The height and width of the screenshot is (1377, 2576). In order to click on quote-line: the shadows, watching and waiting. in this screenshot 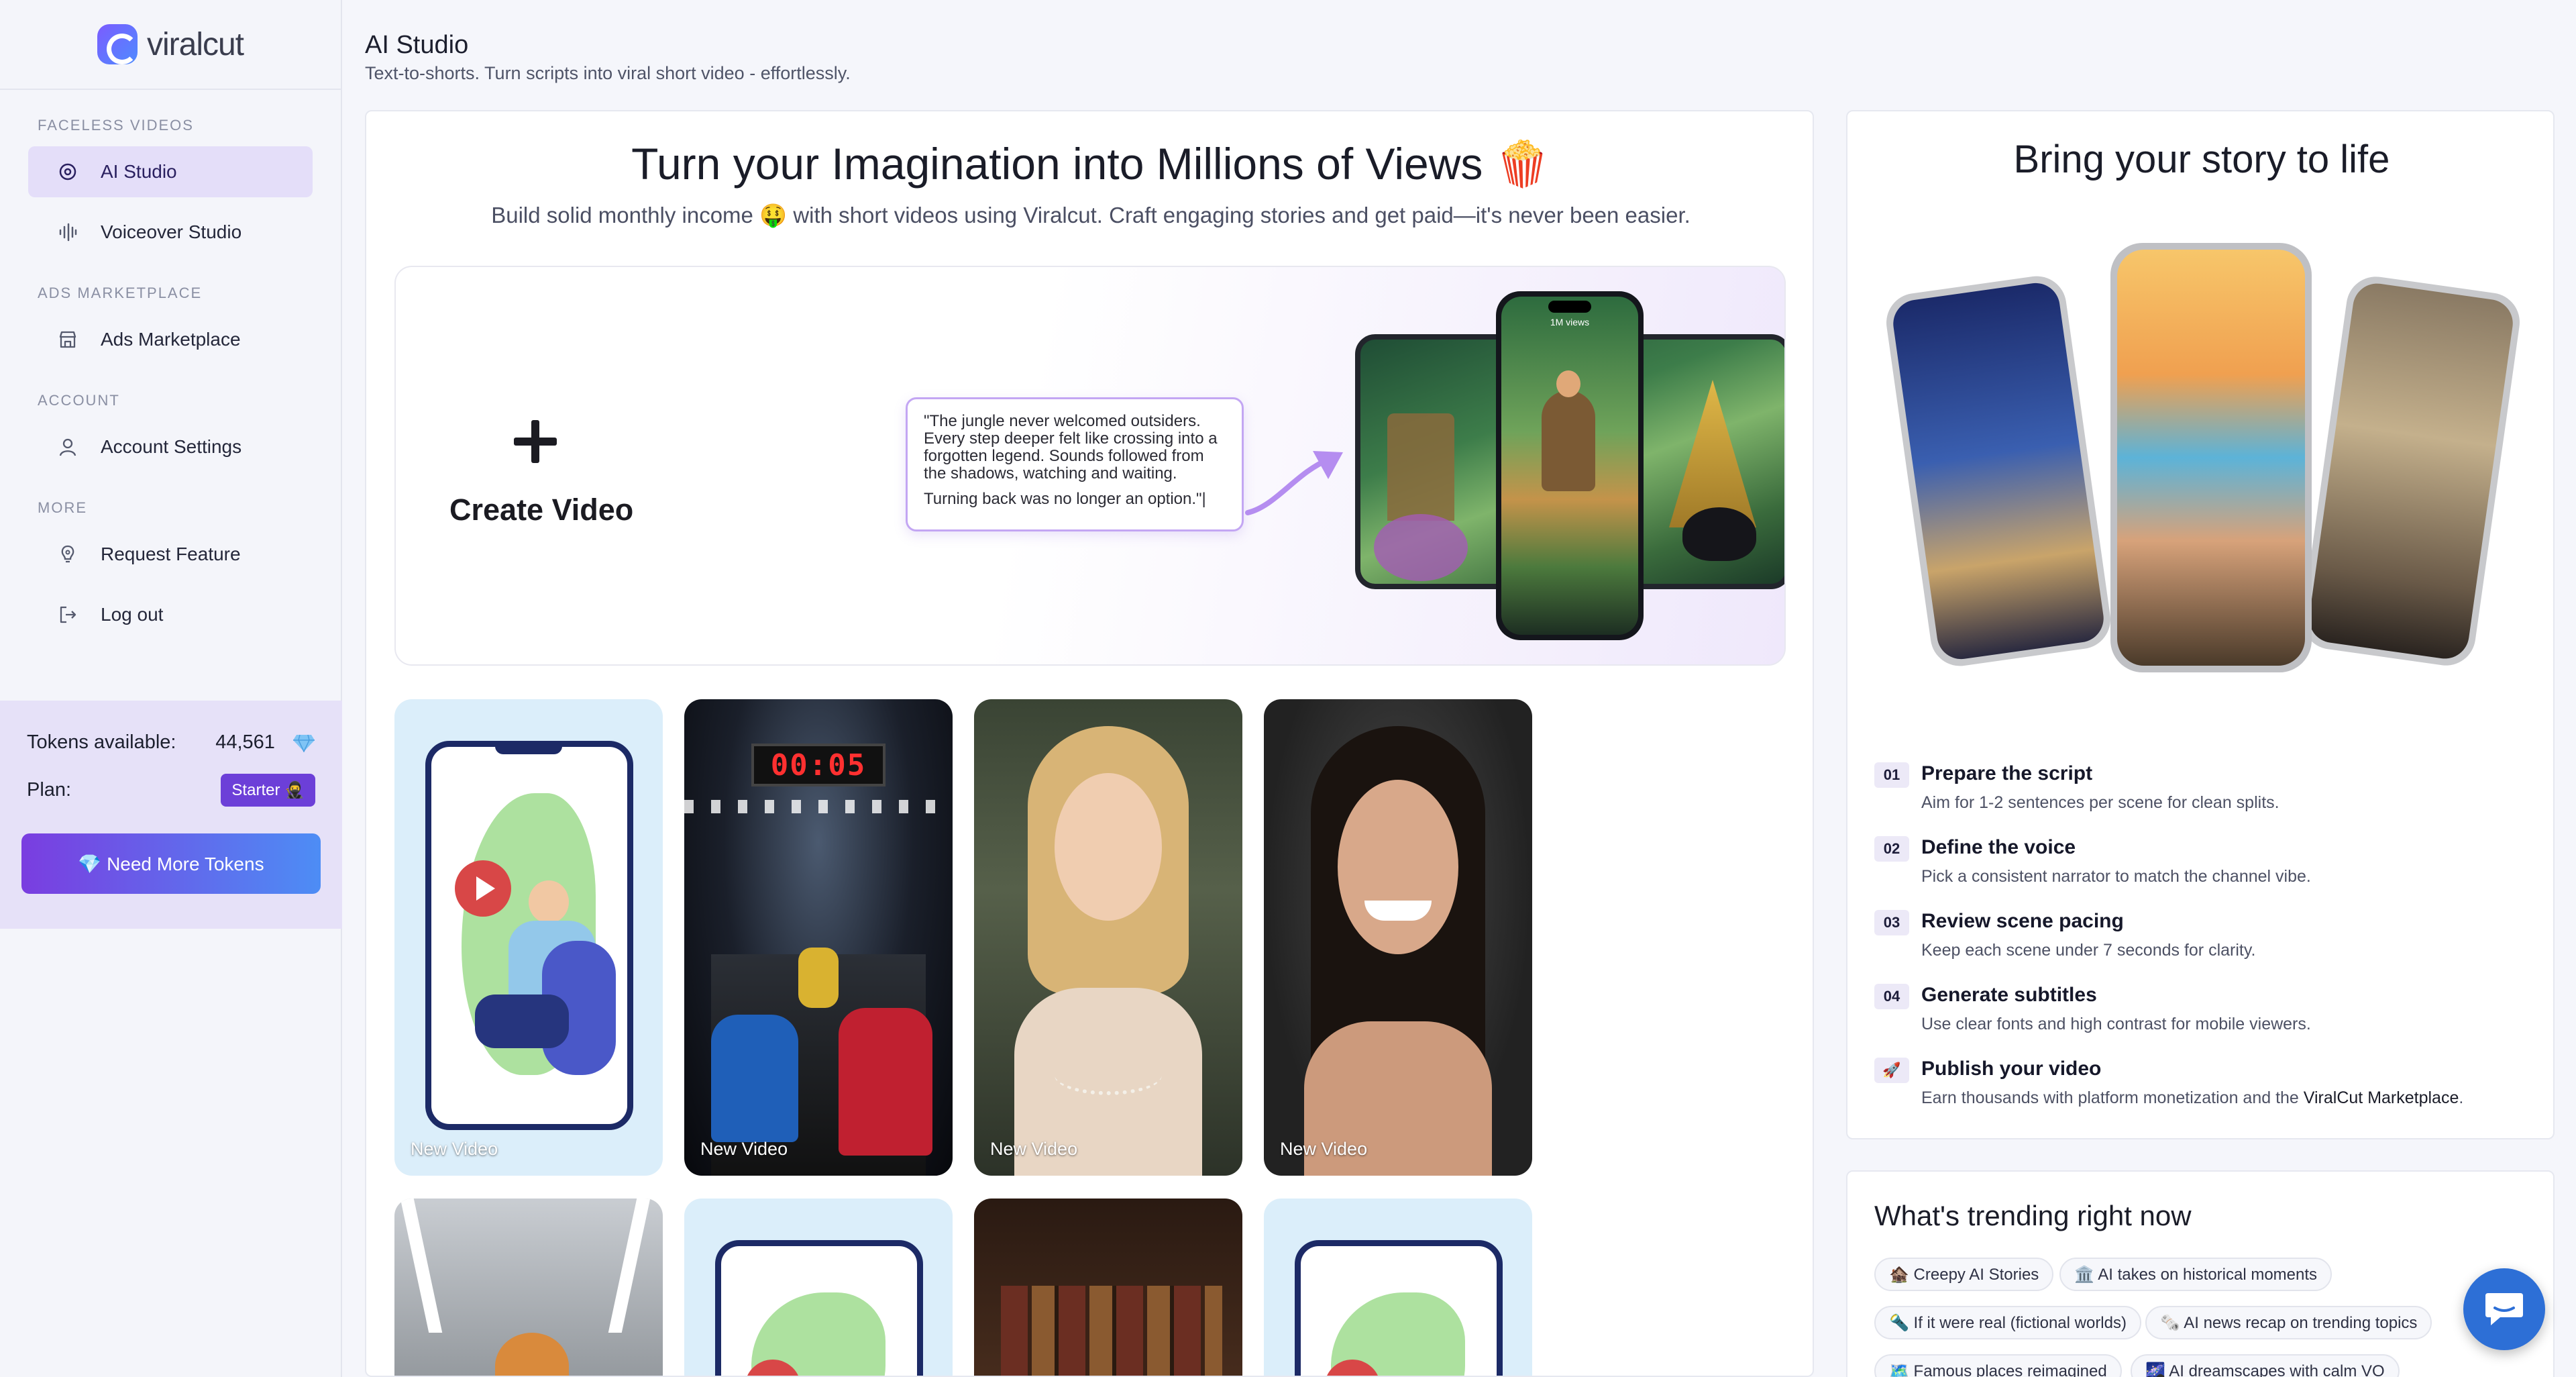, I will do `click(1050, 473)`.